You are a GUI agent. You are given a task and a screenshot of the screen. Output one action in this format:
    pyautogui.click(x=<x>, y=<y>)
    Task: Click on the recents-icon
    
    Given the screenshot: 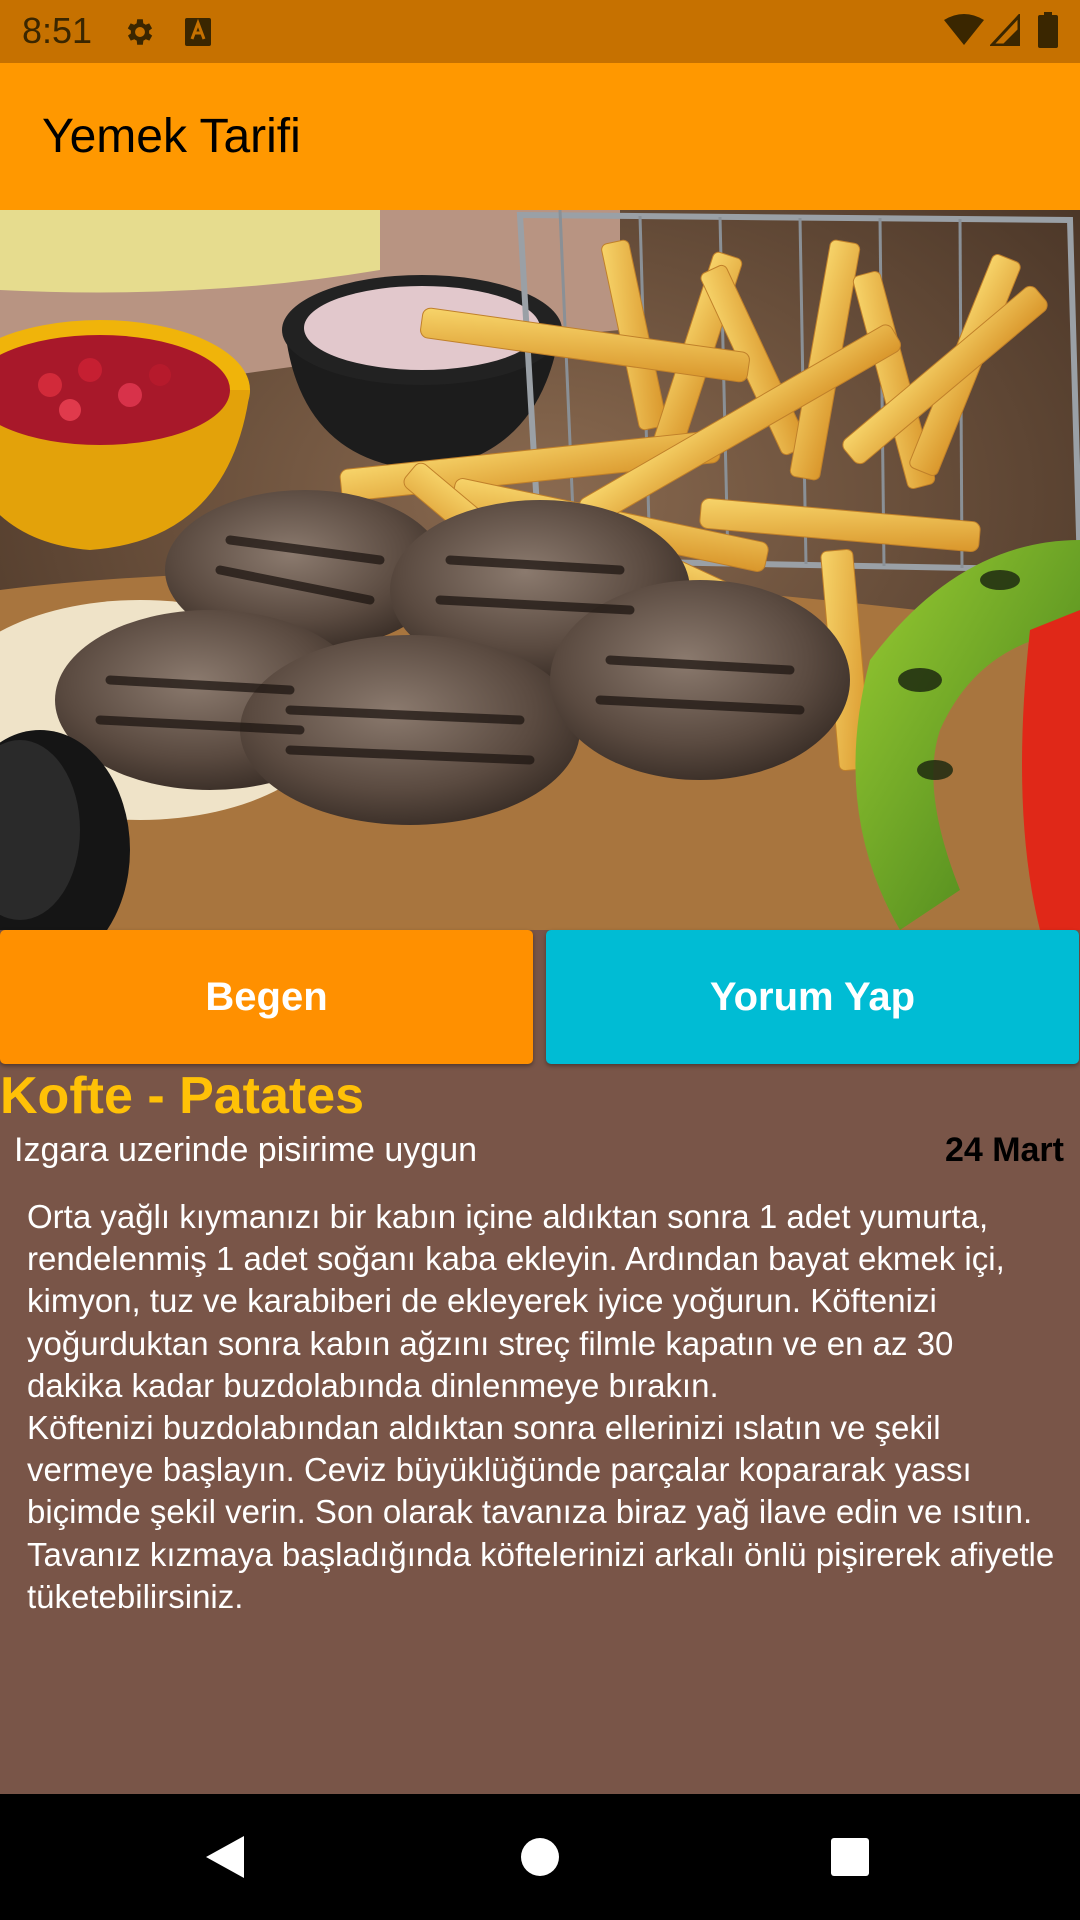 What is the action you would take?
    pyautogui.click(x=850, y=1857)
    